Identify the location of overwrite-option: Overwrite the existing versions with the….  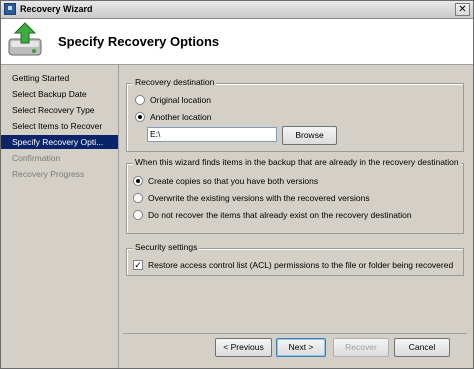
(293, 198).